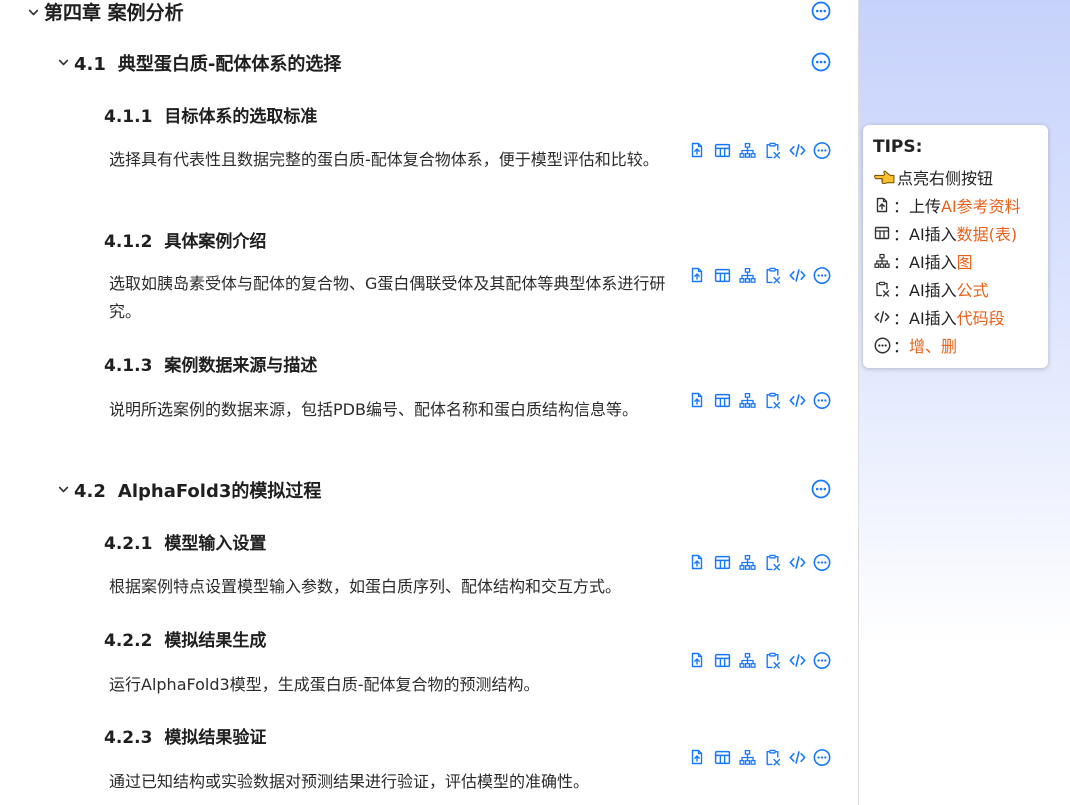 The image size is (1070, 805). What do you see at coordinates (981, 206) in the screenshot?
I see `tips-row-highlight: AI参考资料` at bounding box center [981, 206].